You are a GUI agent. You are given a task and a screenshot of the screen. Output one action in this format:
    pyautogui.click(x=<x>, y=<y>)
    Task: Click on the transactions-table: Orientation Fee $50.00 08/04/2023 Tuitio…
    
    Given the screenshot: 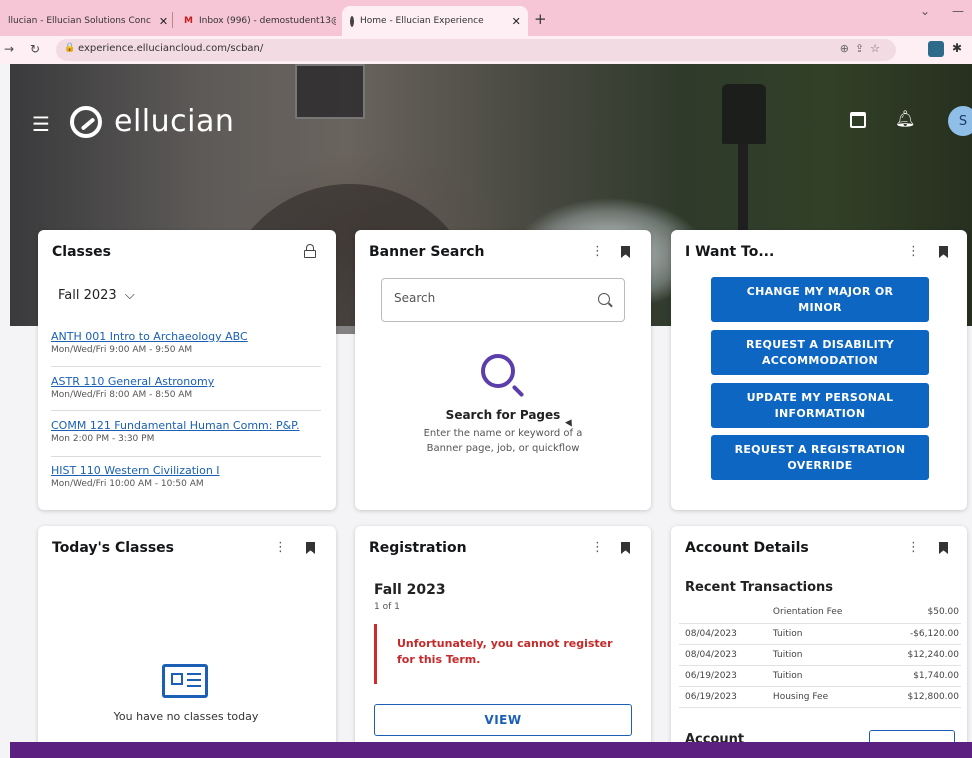 What is the action you would take?
    pyautogui.click(x=820, y=655)
    